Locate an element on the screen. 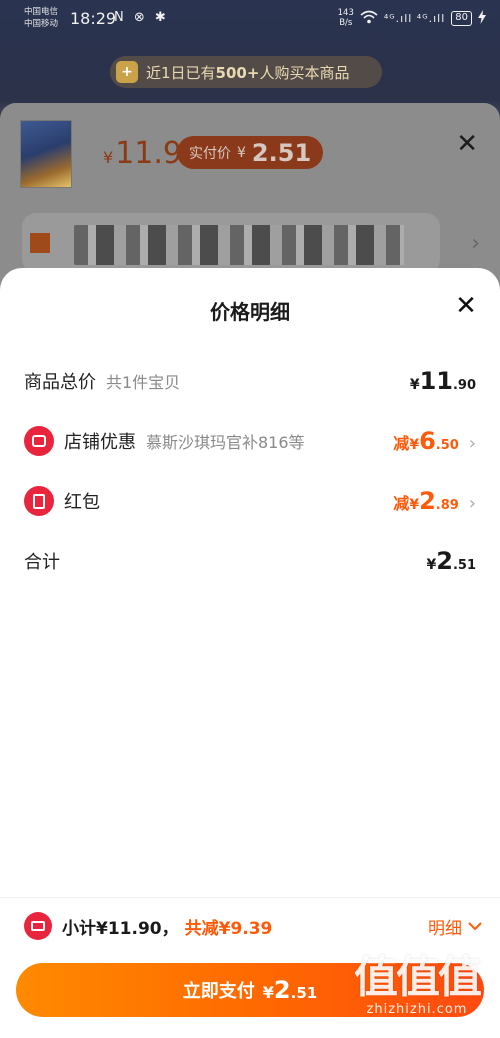 This screenshot has width=500, height=1038. sku-price-value: 11.9 is located at coordinates (148, 153).